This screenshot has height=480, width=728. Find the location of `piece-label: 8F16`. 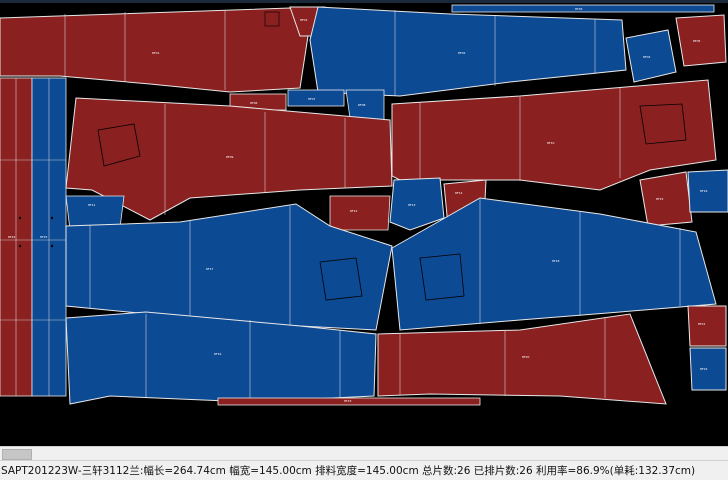

piece-label: 8F16 is located at coordinates (704, 191).